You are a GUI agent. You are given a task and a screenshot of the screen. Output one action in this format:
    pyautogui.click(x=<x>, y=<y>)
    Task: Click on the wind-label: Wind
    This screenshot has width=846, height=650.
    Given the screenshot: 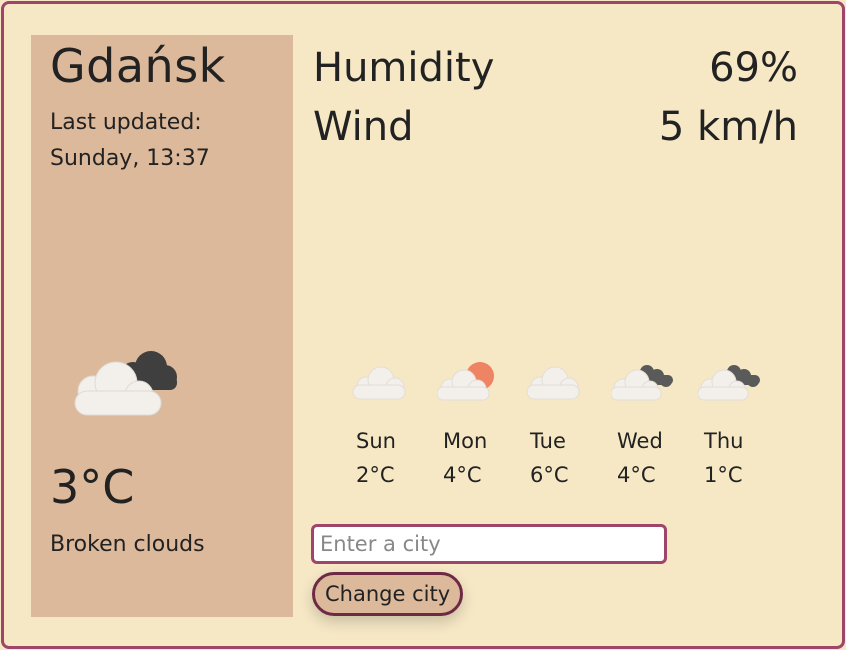 What is the action you would take?
    pyautogui.click(x=363, y=127)
    